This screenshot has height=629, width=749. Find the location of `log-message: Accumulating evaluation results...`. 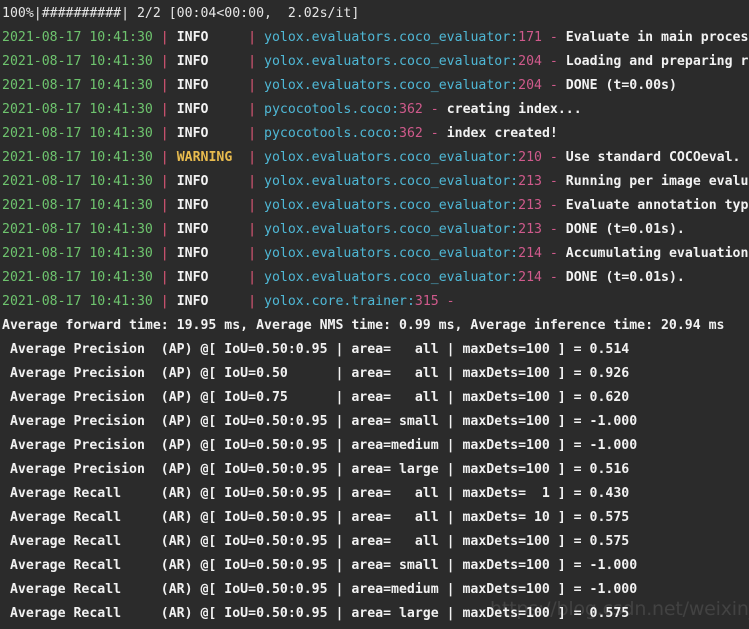

log-message: Accumulating evaluation results... is located at coordinates (657, 253).